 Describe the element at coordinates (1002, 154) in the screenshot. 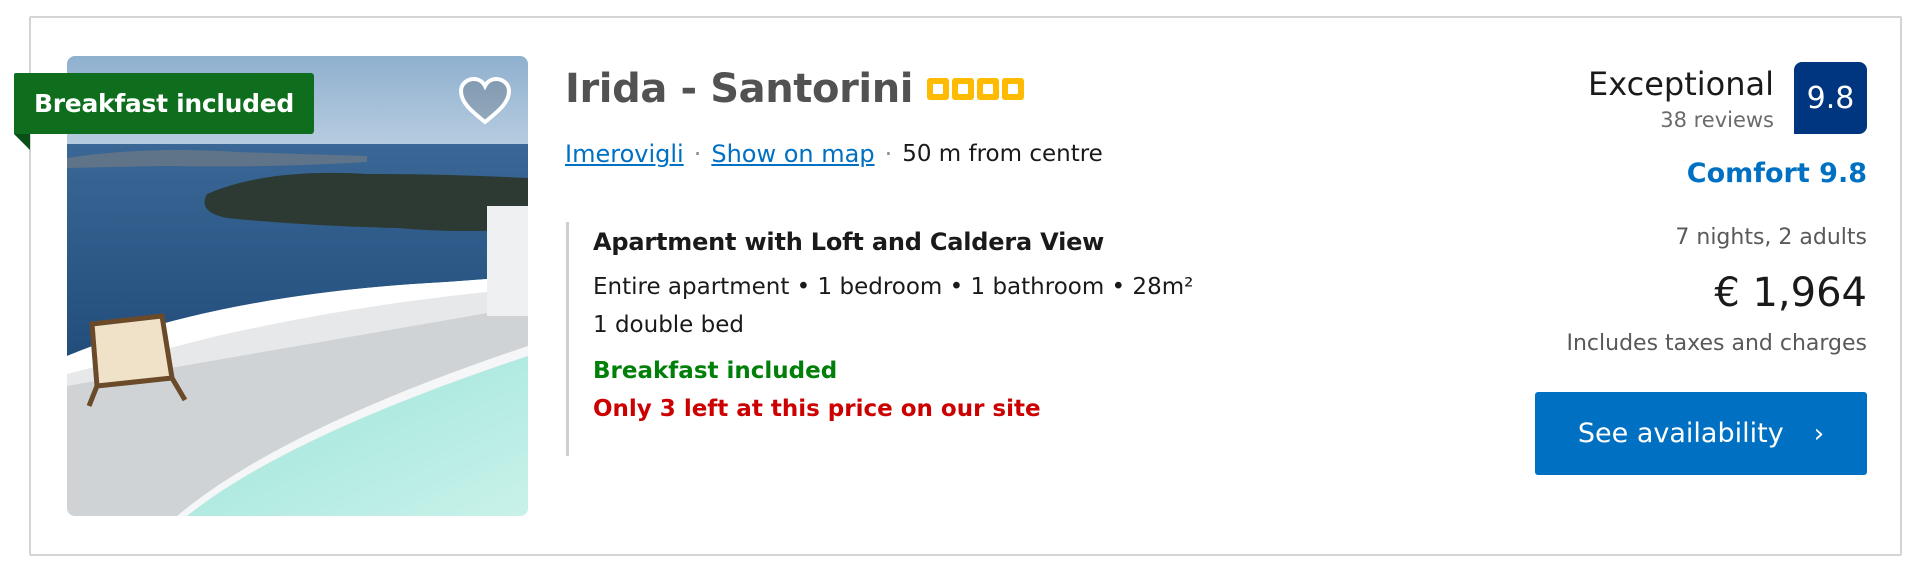

I see `distance-text: 50 m from centre` at that location.